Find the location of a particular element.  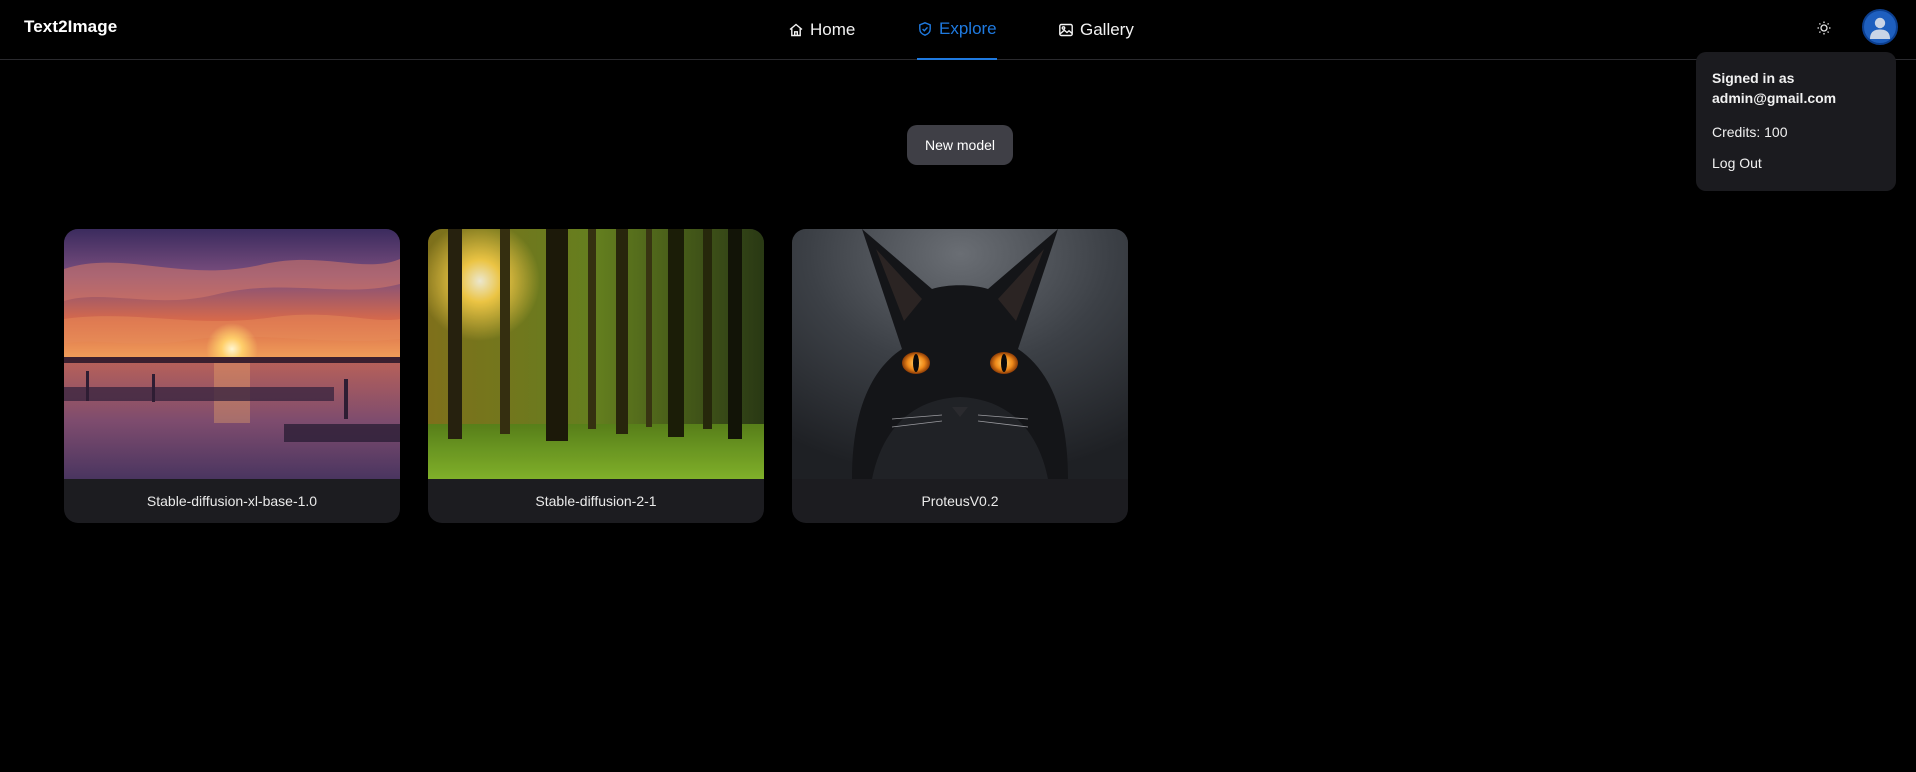

nav-gallery-label: Gallery is located at coordinates (1107, 29).